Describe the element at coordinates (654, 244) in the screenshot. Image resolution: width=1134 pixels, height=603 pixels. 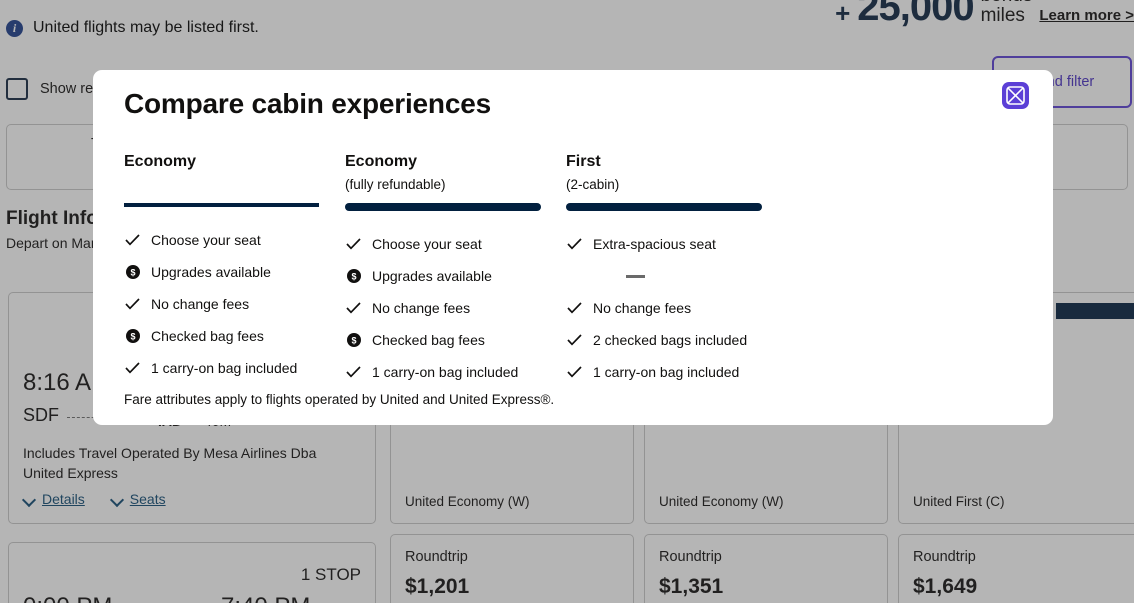
I see `feature-label: Extra-spacious seat` at that location.